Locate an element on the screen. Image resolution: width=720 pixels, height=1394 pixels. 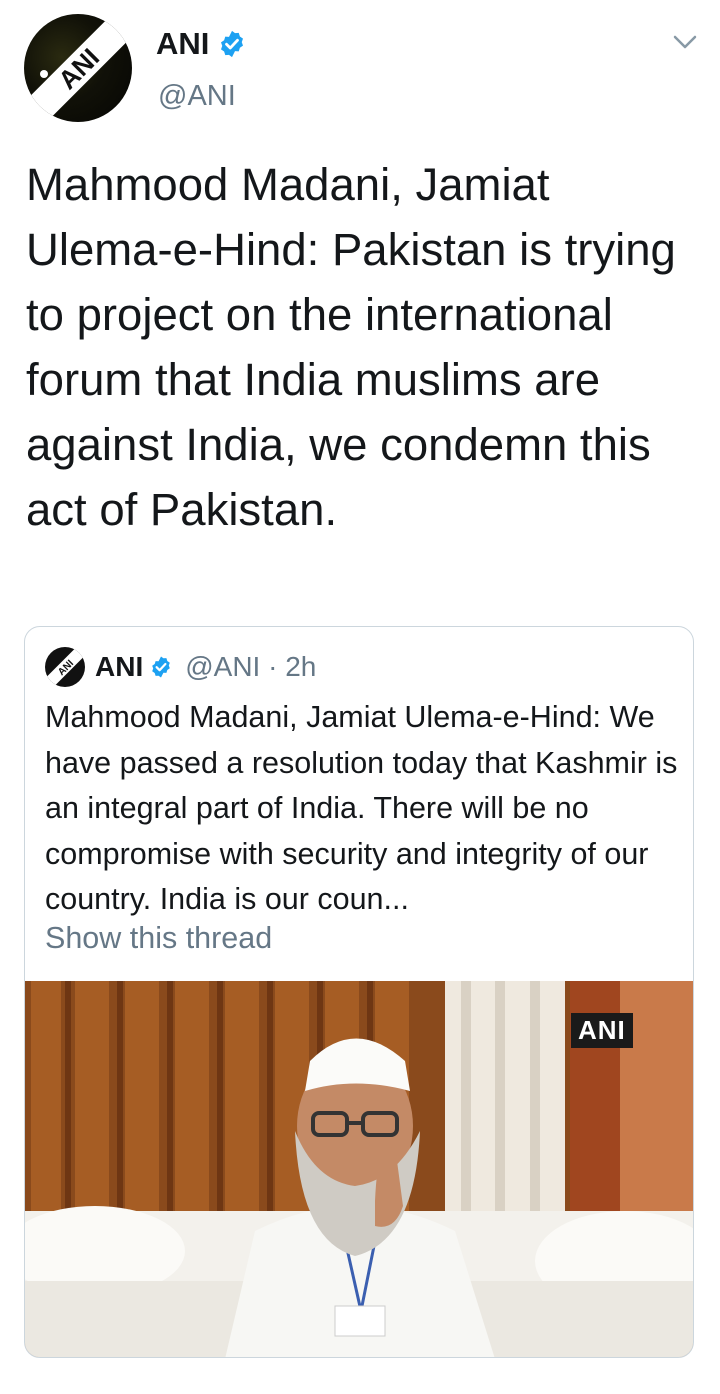
quoted-avatar: ANI is located at coordinates (65, 667).